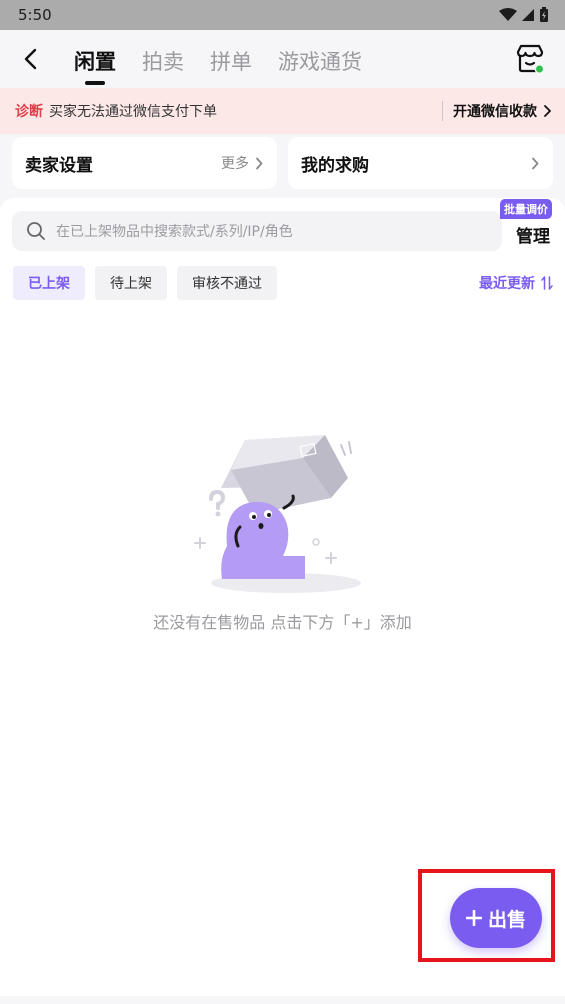 The image size is (565, 1004). What do you see at coordinates (131, 283) in the screenshot?
I see `filter-pending: 待上架` at bounding box center [131, 283].